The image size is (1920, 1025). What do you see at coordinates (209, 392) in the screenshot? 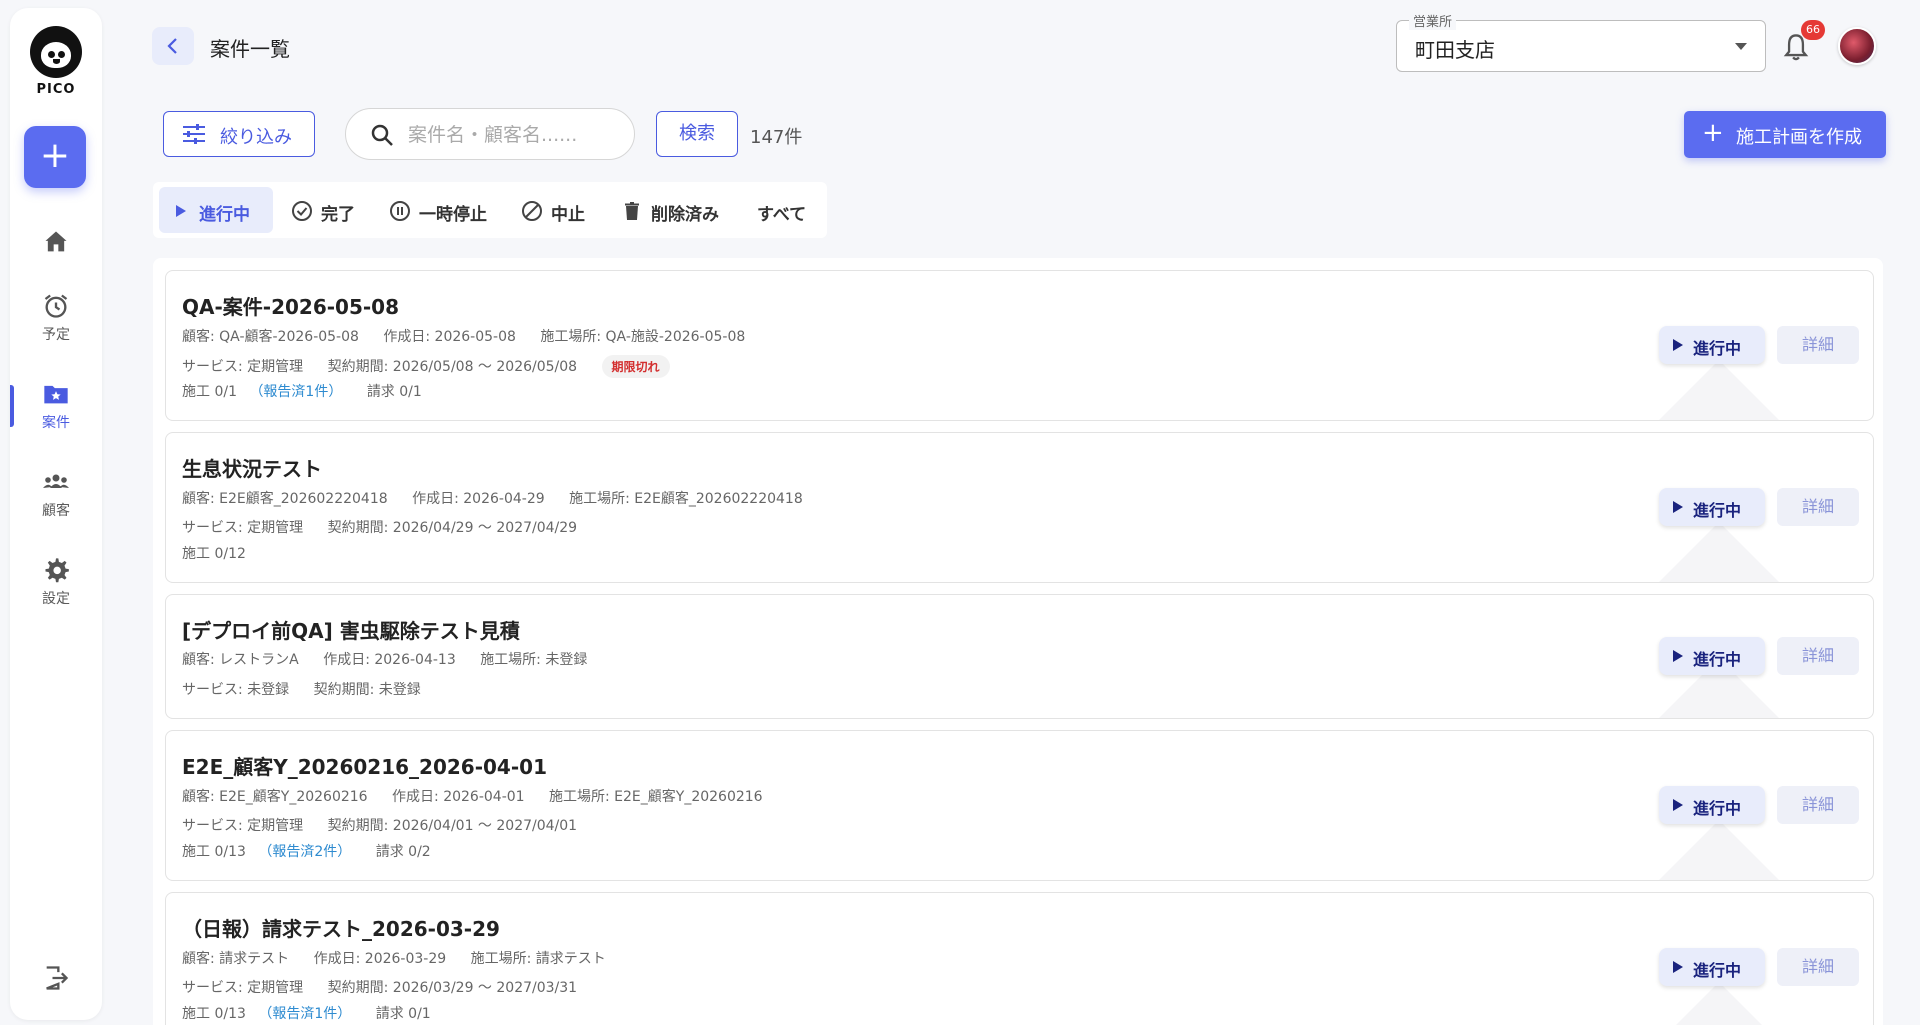
I see `project-work-count: 施工 0/1` at bounding box center [209, 392].